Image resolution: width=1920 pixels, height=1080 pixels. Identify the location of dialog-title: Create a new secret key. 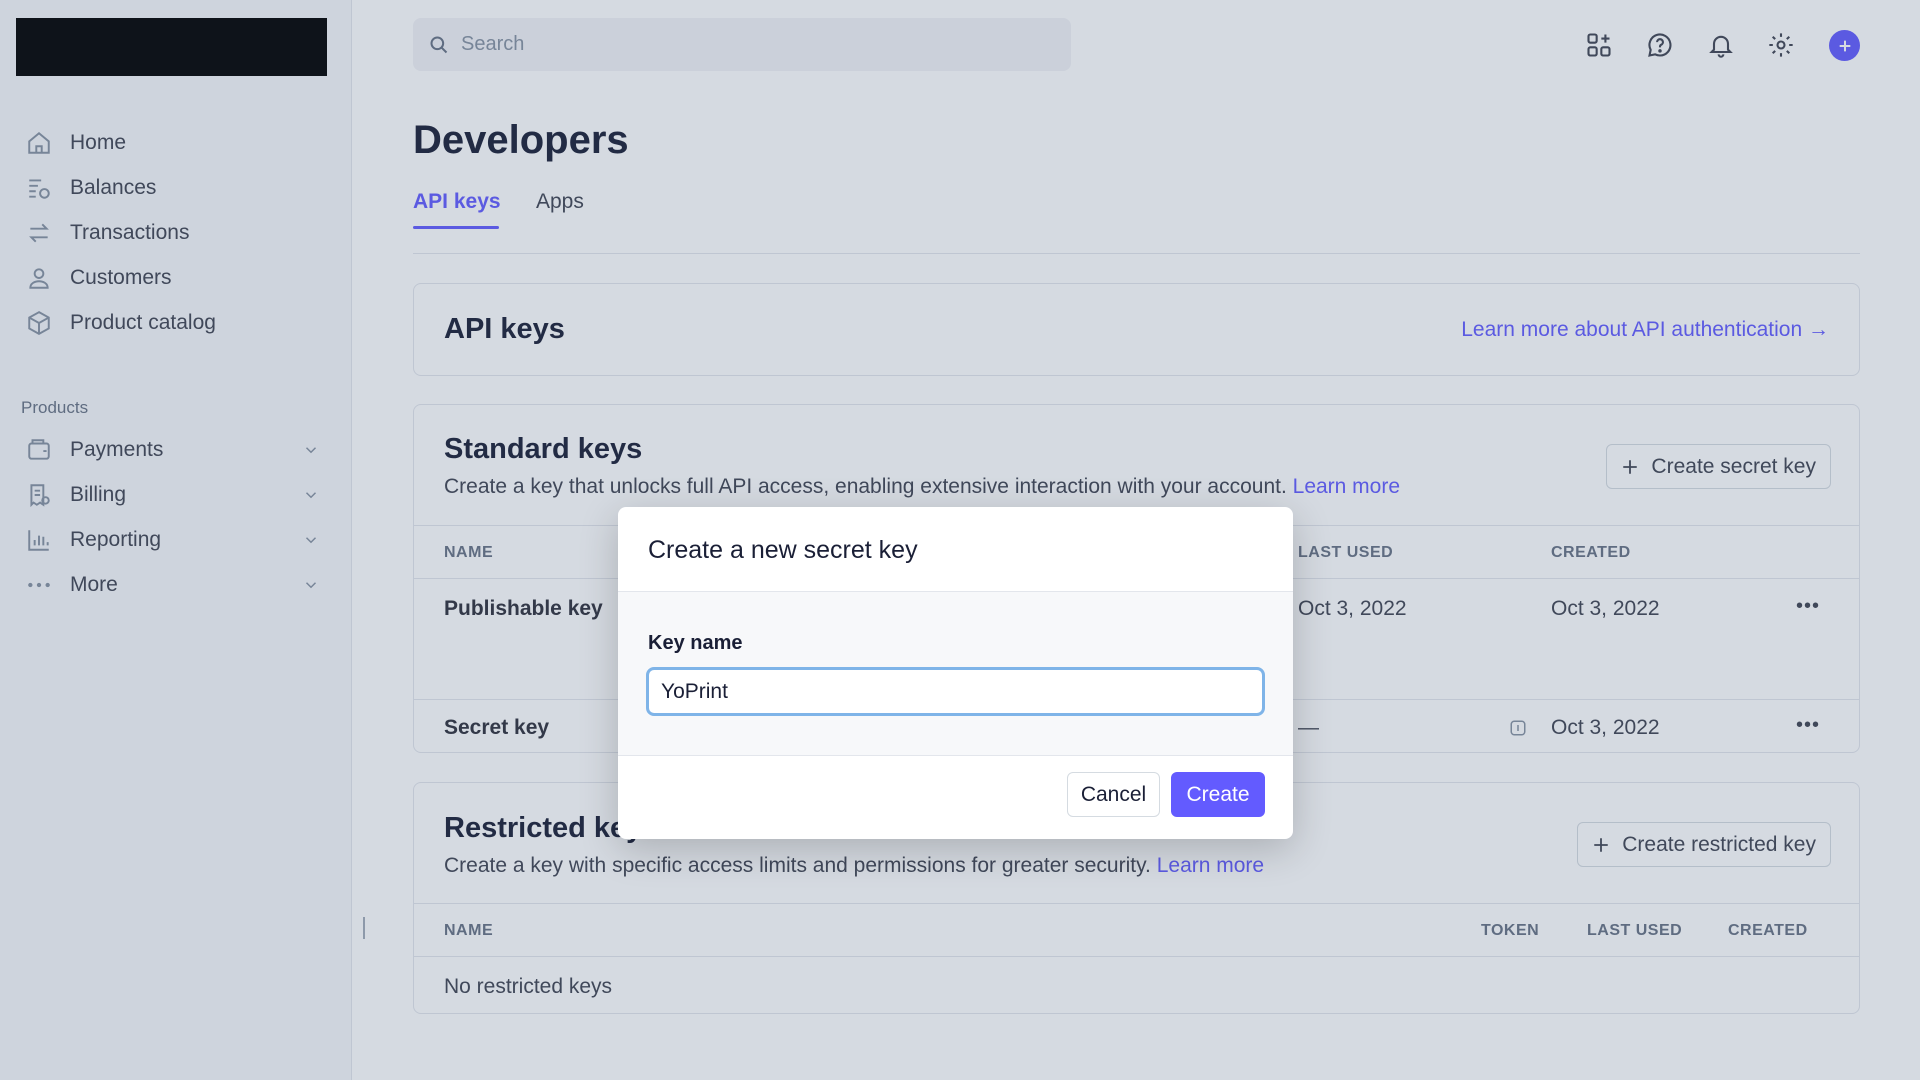
(783, 550).